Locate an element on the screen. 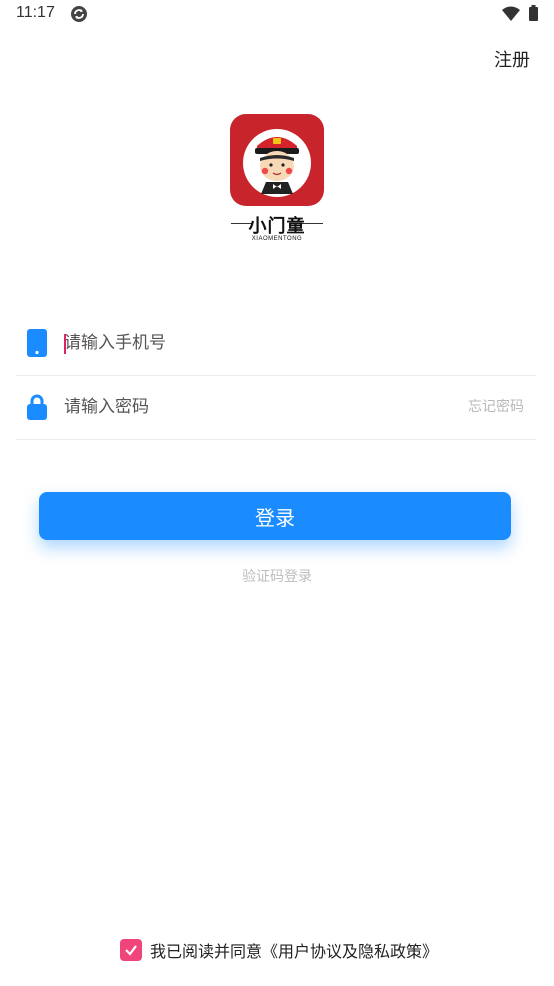  code-login-link: 验证码登录 is located at coordinates (277, 576).